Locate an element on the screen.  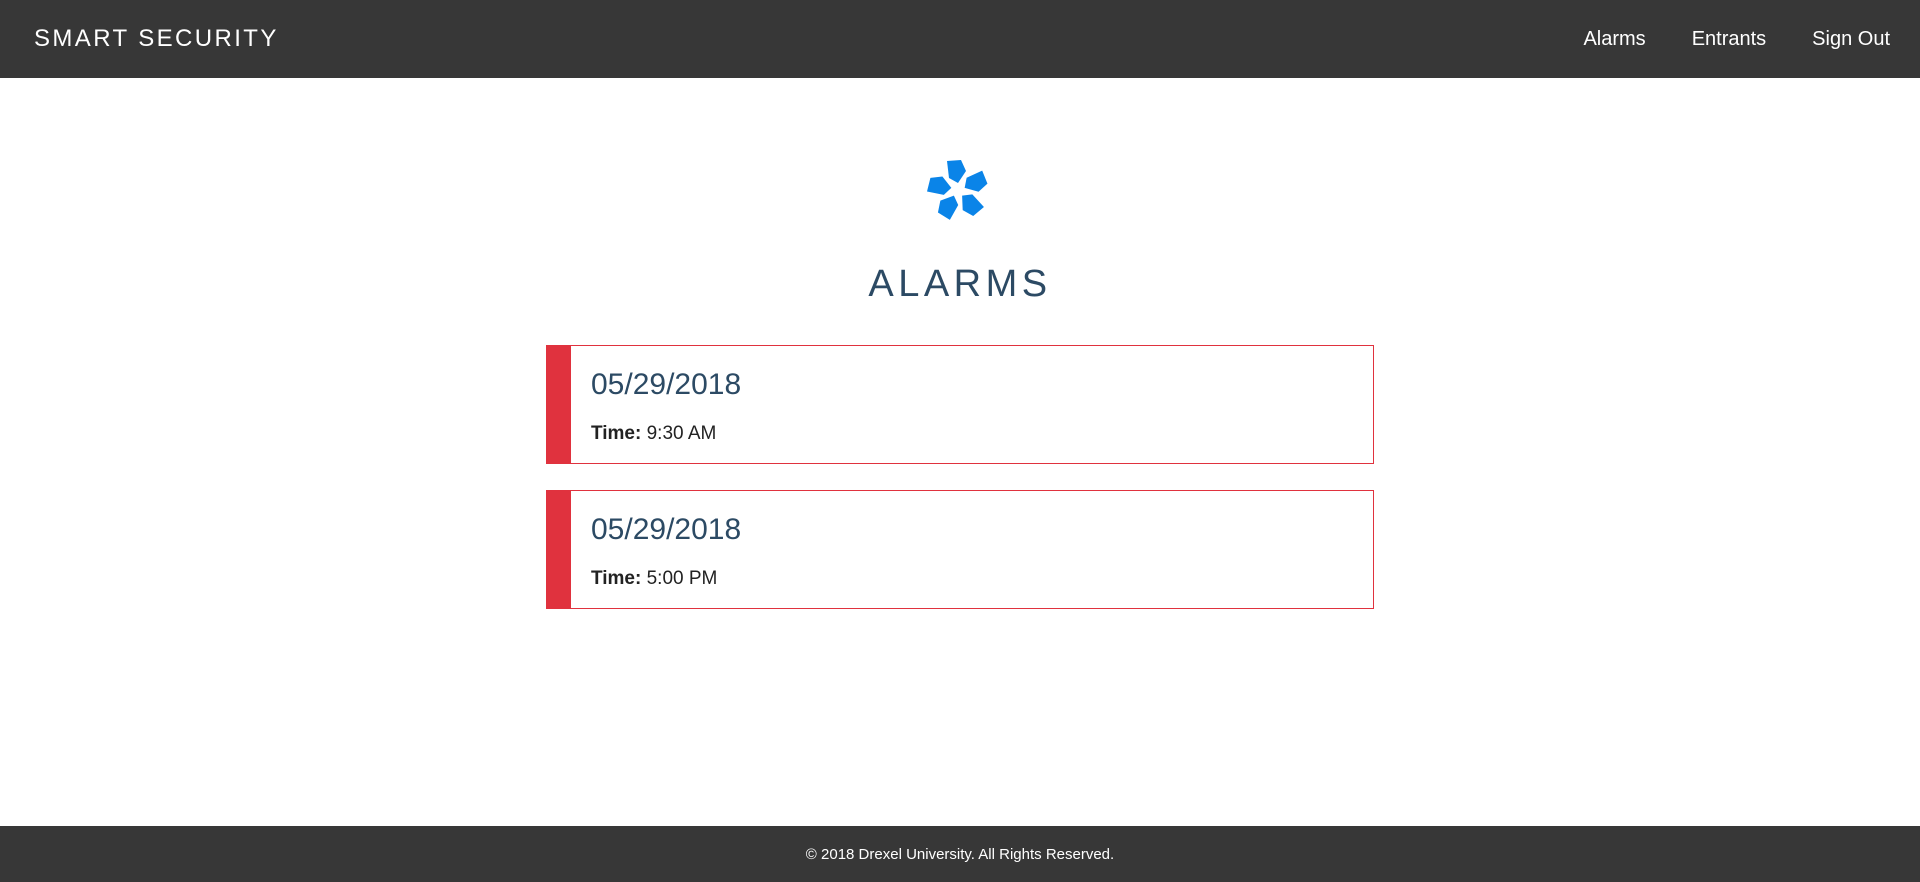
alarm-time-value: 9:30 AM is located at coordinates (681, 433).